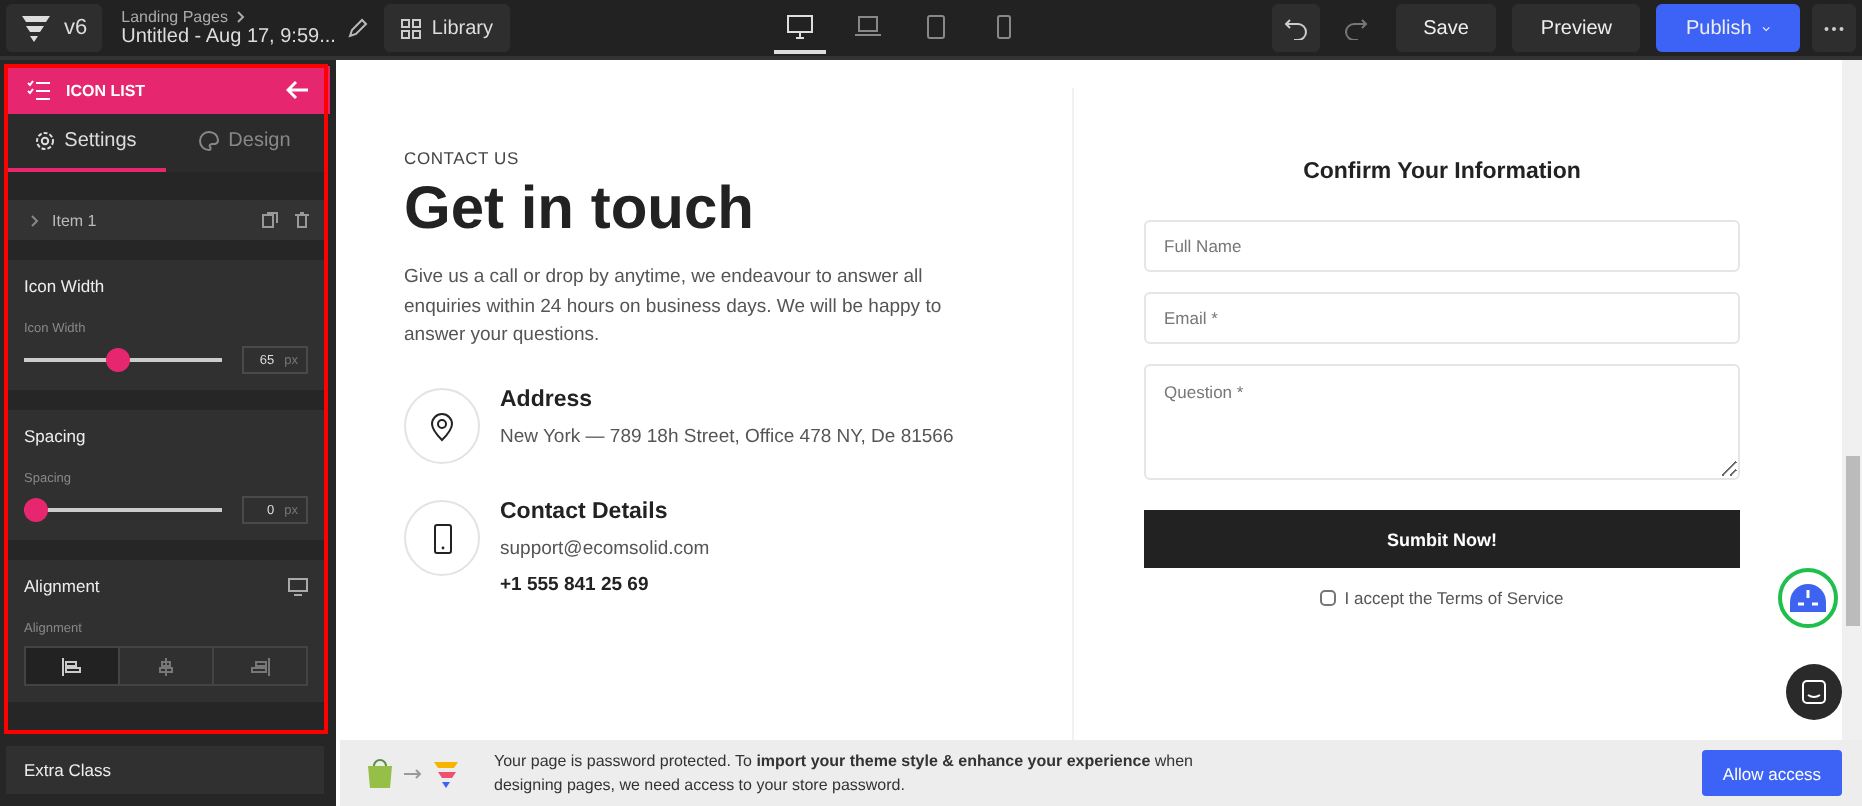 The width and height of the screenshot is (1862, 806). What do you see at coordinates (462, 158) in the screenshot?
I see `section-eyebrow: CONTACT US` at bounding box center [462, 158].